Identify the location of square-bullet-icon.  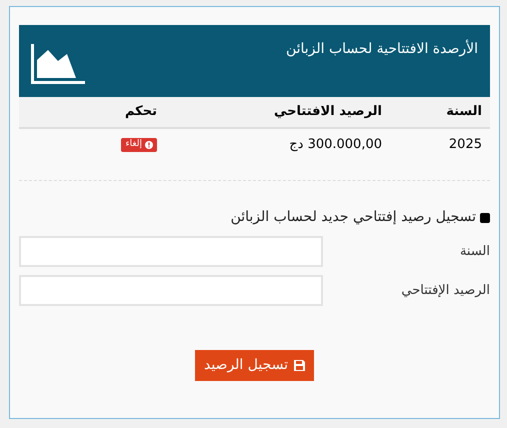
(485, 217).